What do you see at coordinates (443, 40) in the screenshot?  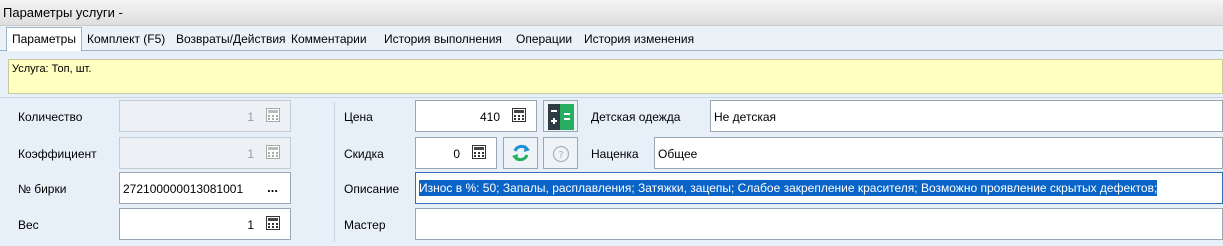 I see `tab-execution-history: История выполнения` at bounding box center [443, 40].